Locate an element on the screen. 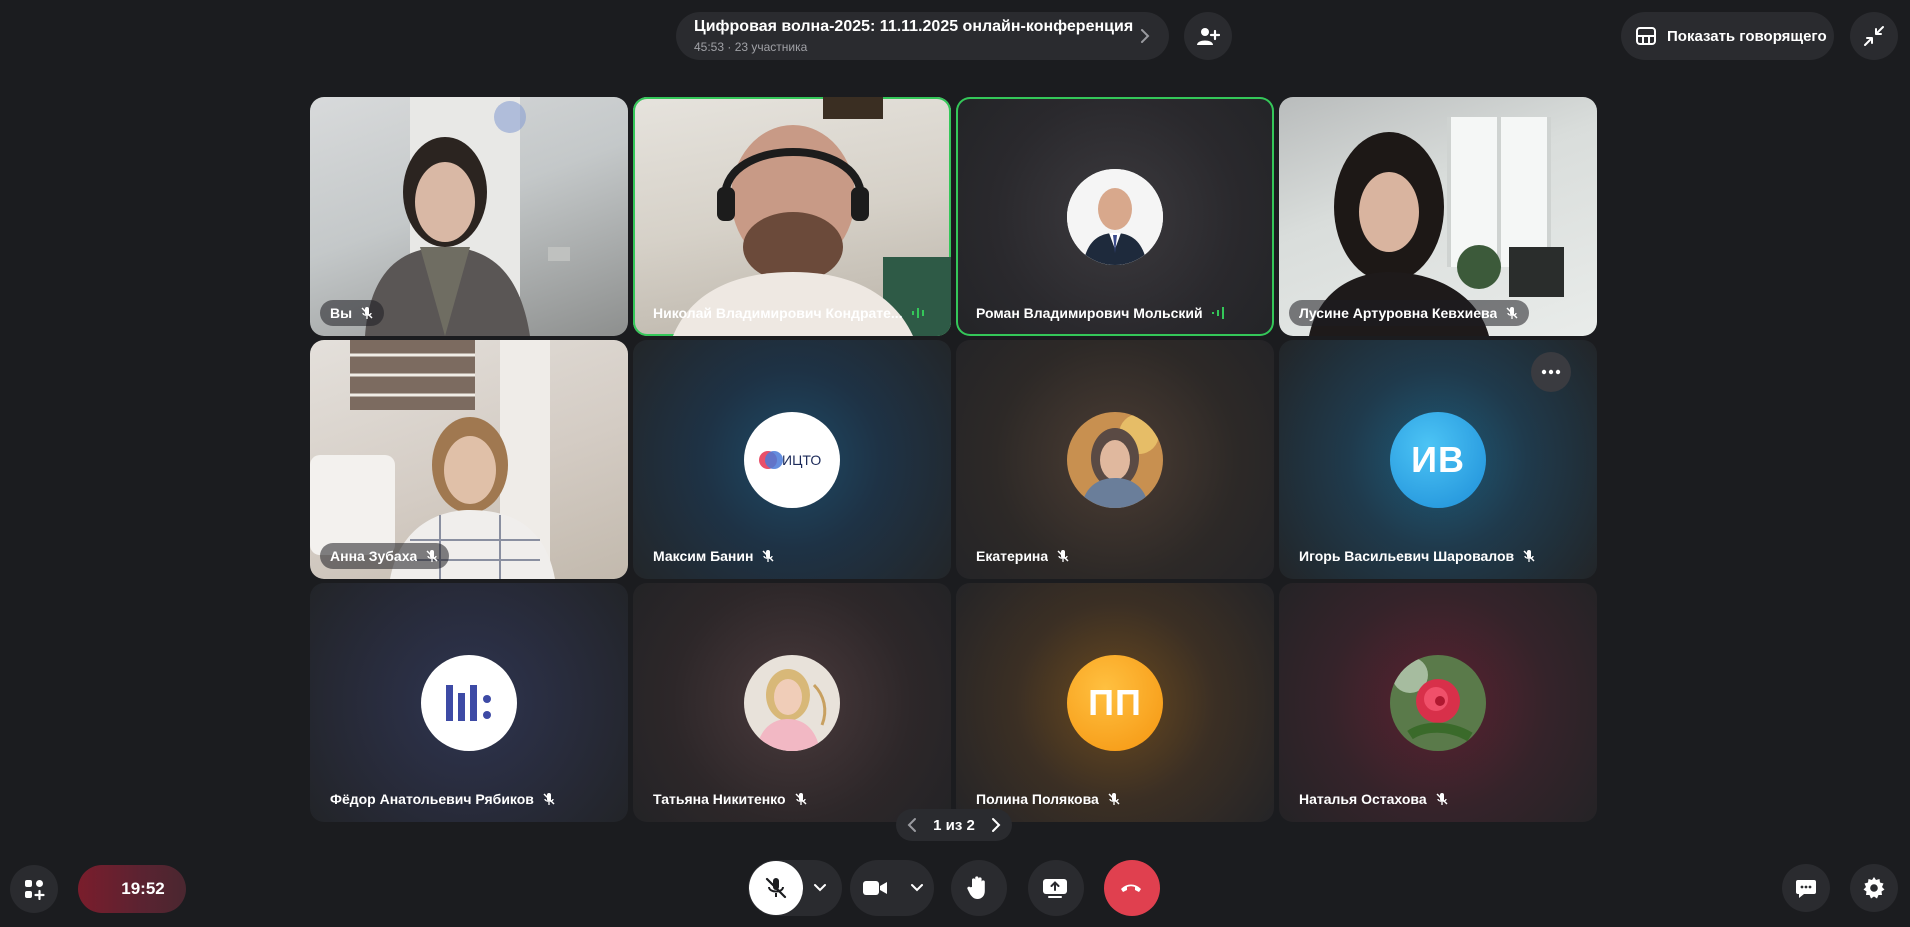 This screenshot has width=1910, height=927. camera-options-button is located at coordinates (917, 888).